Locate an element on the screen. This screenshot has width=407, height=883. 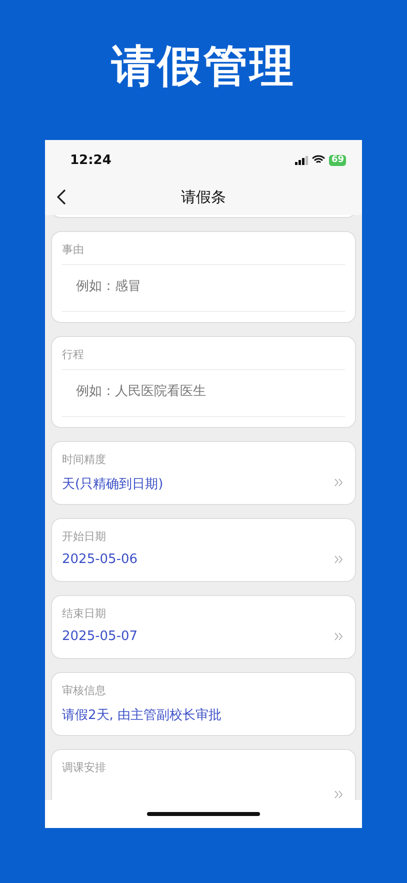
field-label: 开始日期 is located at coordinates (84, 536).